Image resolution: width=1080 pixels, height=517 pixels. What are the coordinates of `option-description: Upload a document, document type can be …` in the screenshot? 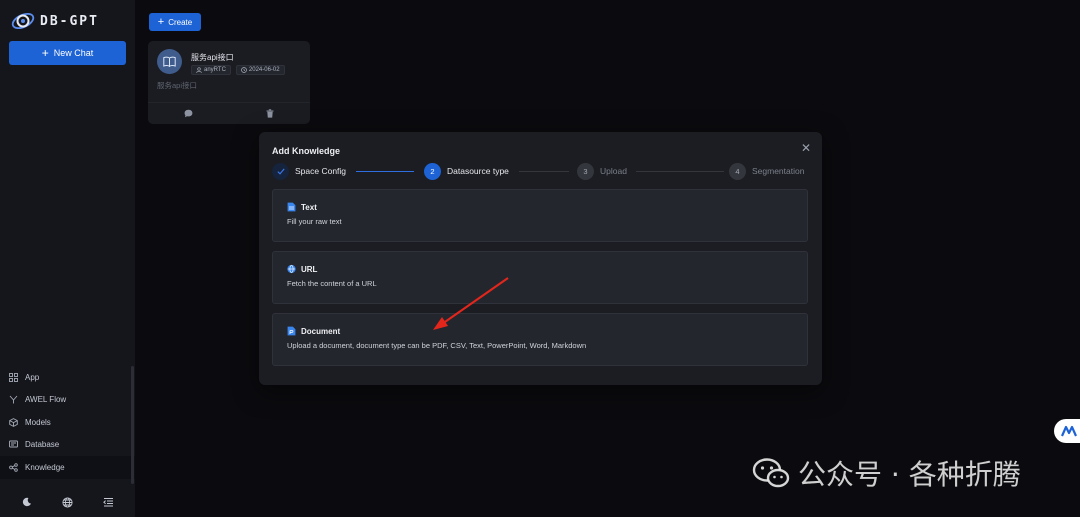 It's located at (437, 345).